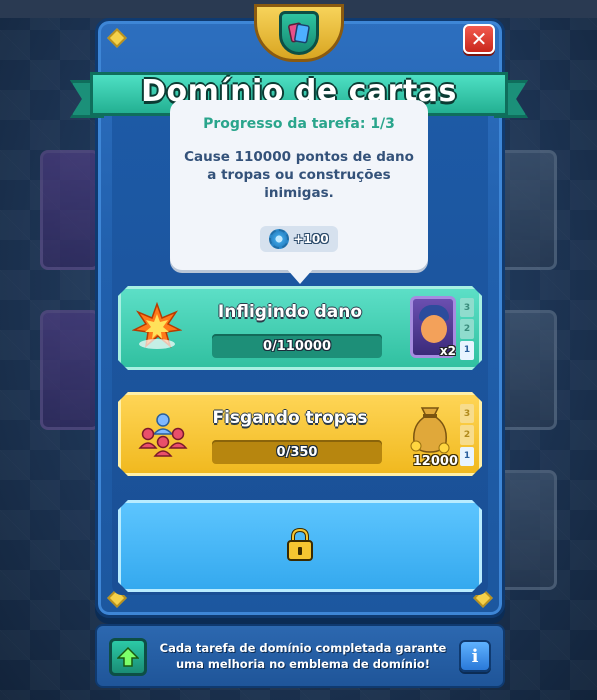  I want to click on tooltip-progress-header: Progresso da tarefa: 1/3, so click(299, 124).